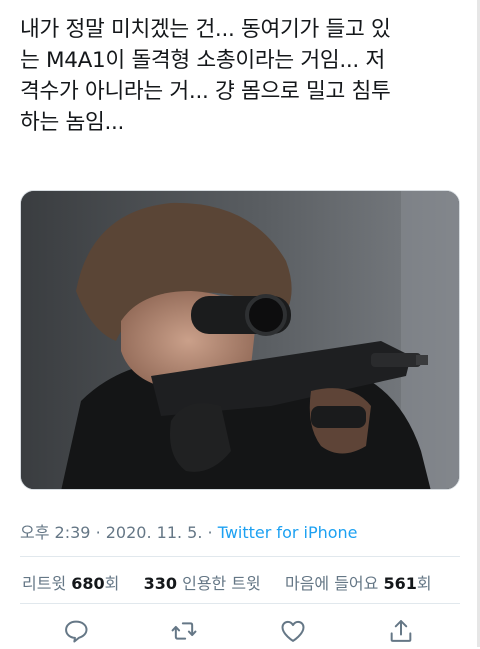 This screenshot has width=480, height=649. I want to click on retweets-stat: 리트윗 680회, so click(73, 583).